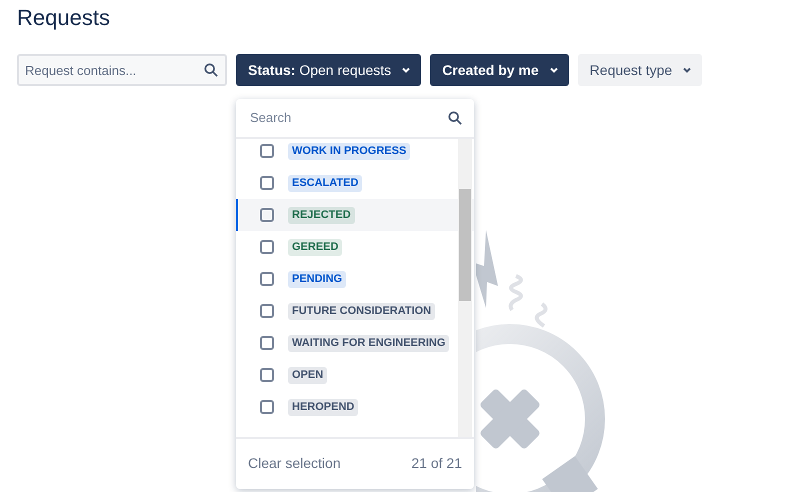 The height and width of the screenshot is (492, 806). What do you see at coordinates (355, 279) in the screenshot?
I see `status-option: PENDING` at bounding box center [355, 279].